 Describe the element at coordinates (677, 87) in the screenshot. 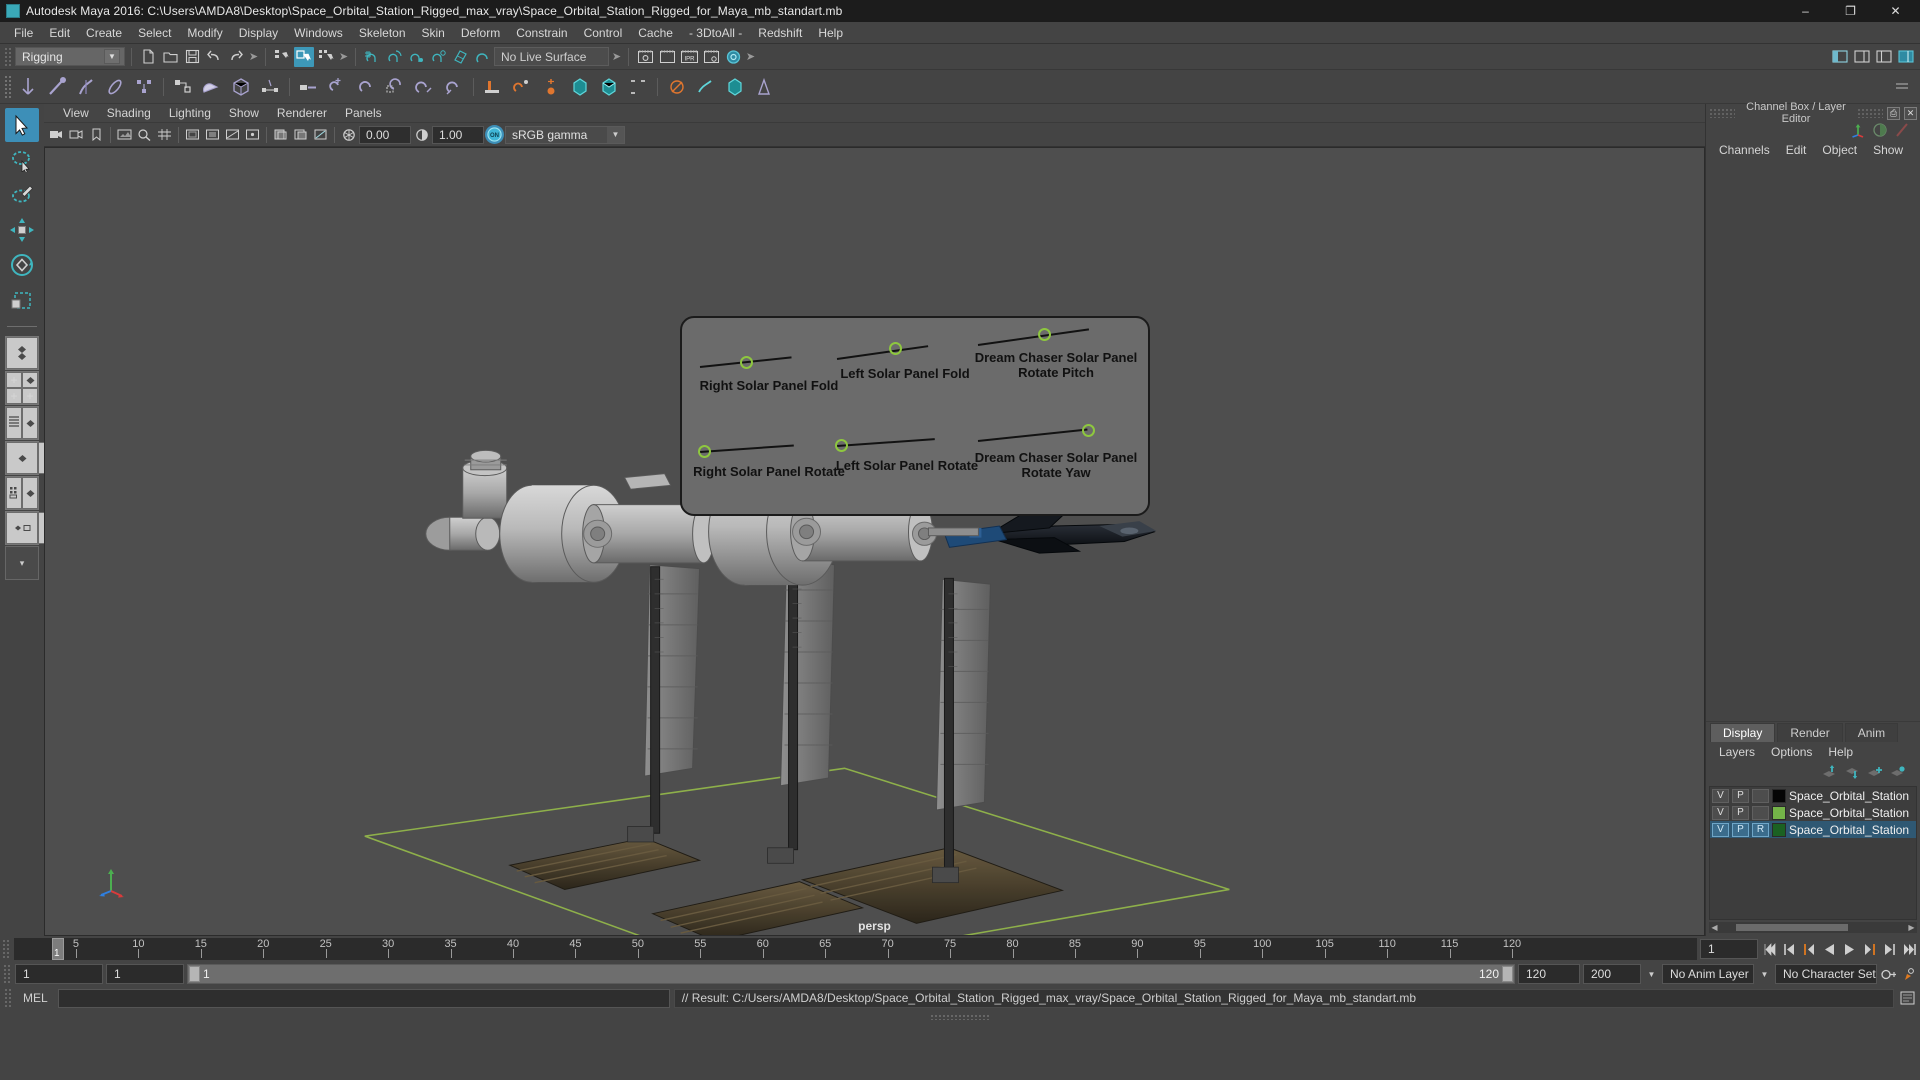

I see `no-deformer-icon` at that location.